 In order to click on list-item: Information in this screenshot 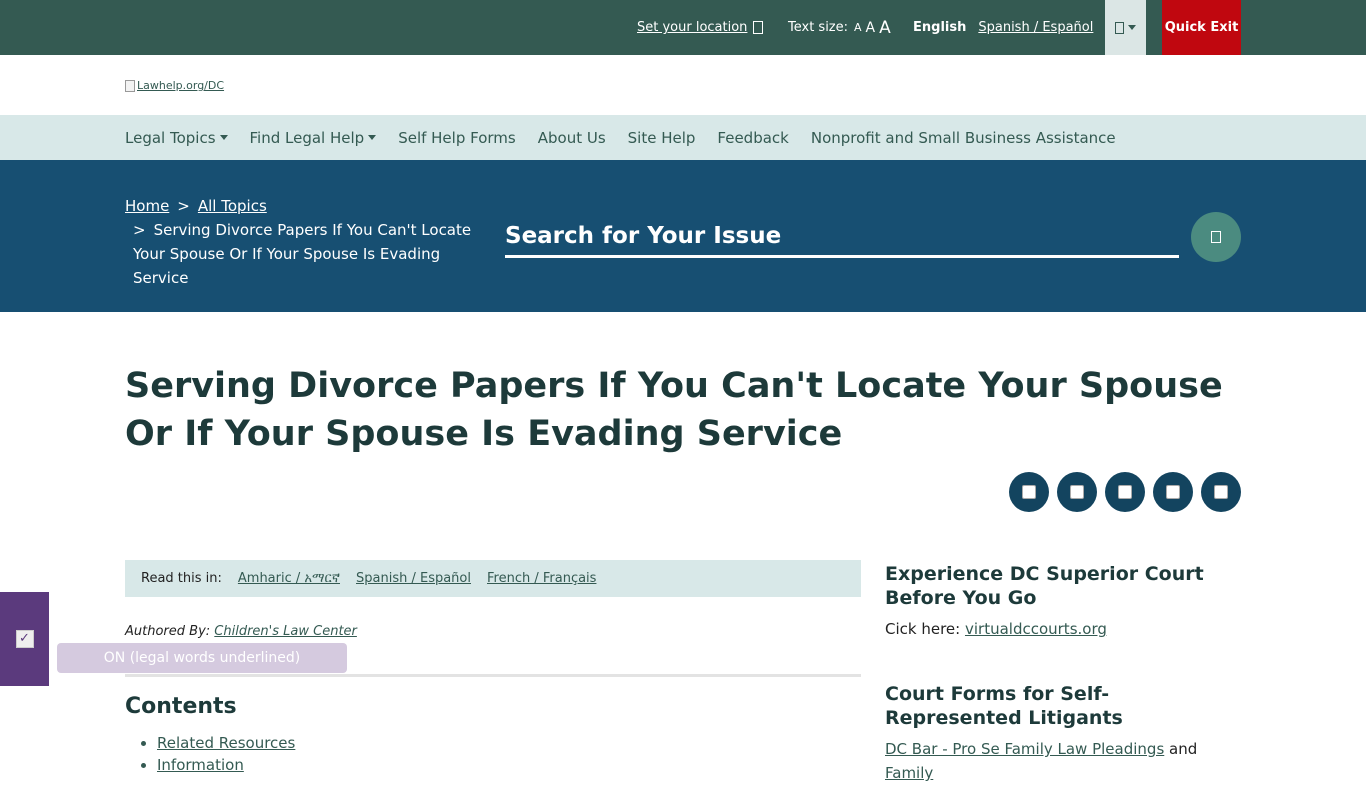, I will do `click(226, 765)`.